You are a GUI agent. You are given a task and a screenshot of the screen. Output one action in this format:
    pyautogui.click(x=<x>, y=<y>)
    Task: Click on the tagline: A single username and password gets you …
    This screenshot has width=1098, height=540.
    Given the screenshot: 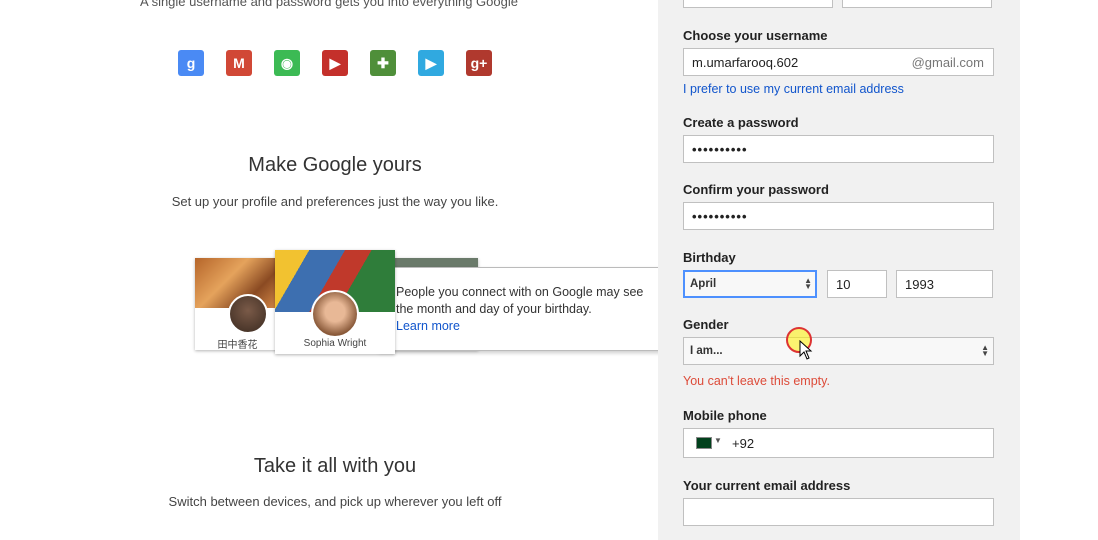 What is the action you would take?
    pyautogui.click(x=329, y=4)
    